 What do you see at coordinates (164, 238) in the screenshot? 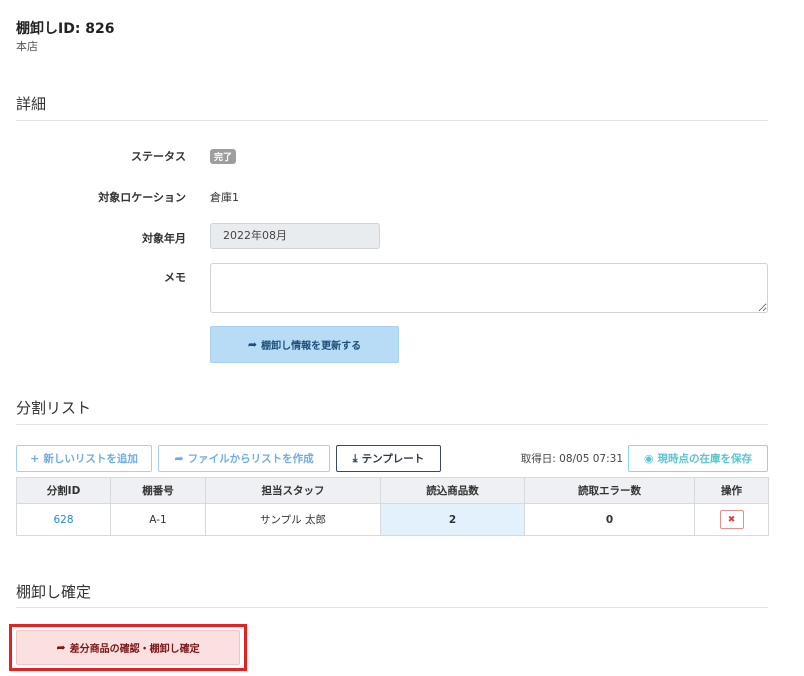
I see `month-label: 対象年月` at bounding box center [164, 238].